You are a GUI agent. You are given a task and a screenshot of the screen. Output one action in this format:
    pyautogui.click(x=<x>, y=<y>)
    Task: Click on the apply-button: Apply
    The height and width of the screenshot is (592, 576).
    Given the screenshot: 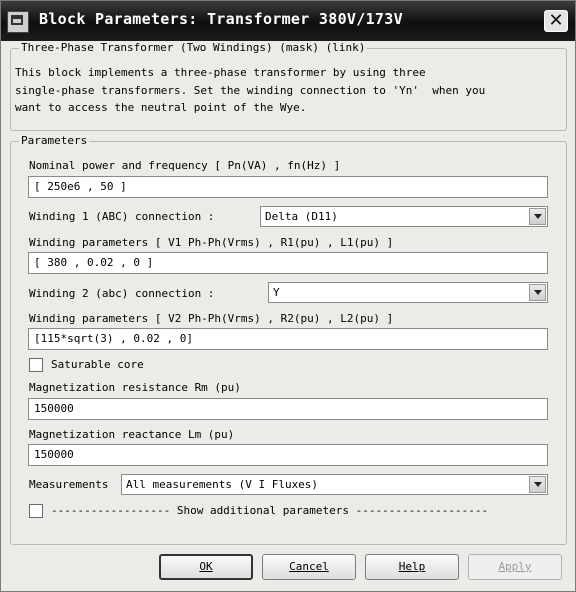 What is the action you would take?
    pyautogui.click(x=515, y=567)
    